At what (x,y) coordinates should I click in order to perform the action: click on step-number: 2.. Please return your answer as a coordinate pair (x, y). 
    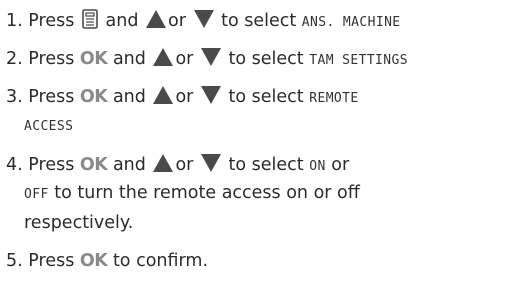
    Looking at the image, I should click on (14, 59).